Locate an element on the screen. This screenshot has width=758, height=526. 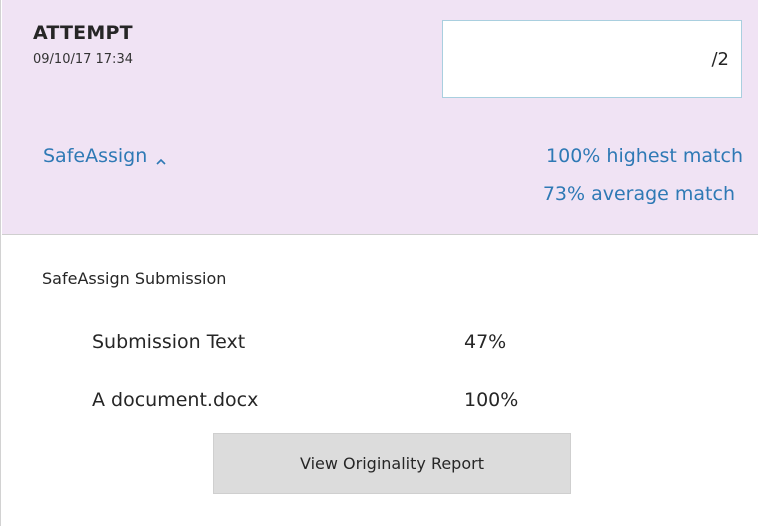
file-match-percent: 47% is located at coordinates (485, 342).